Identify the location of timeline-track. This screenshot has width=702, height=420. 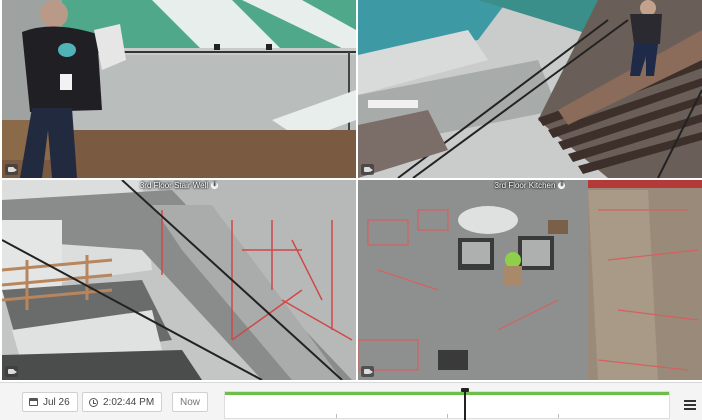
(447, 404).